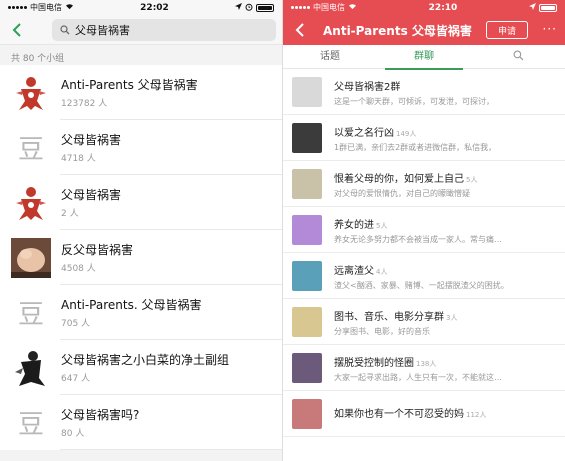  What do you see at coordinates (354, 271) in the screenshot?
I see `chat-name: 远离渣父` at bounding box center [354, 271].